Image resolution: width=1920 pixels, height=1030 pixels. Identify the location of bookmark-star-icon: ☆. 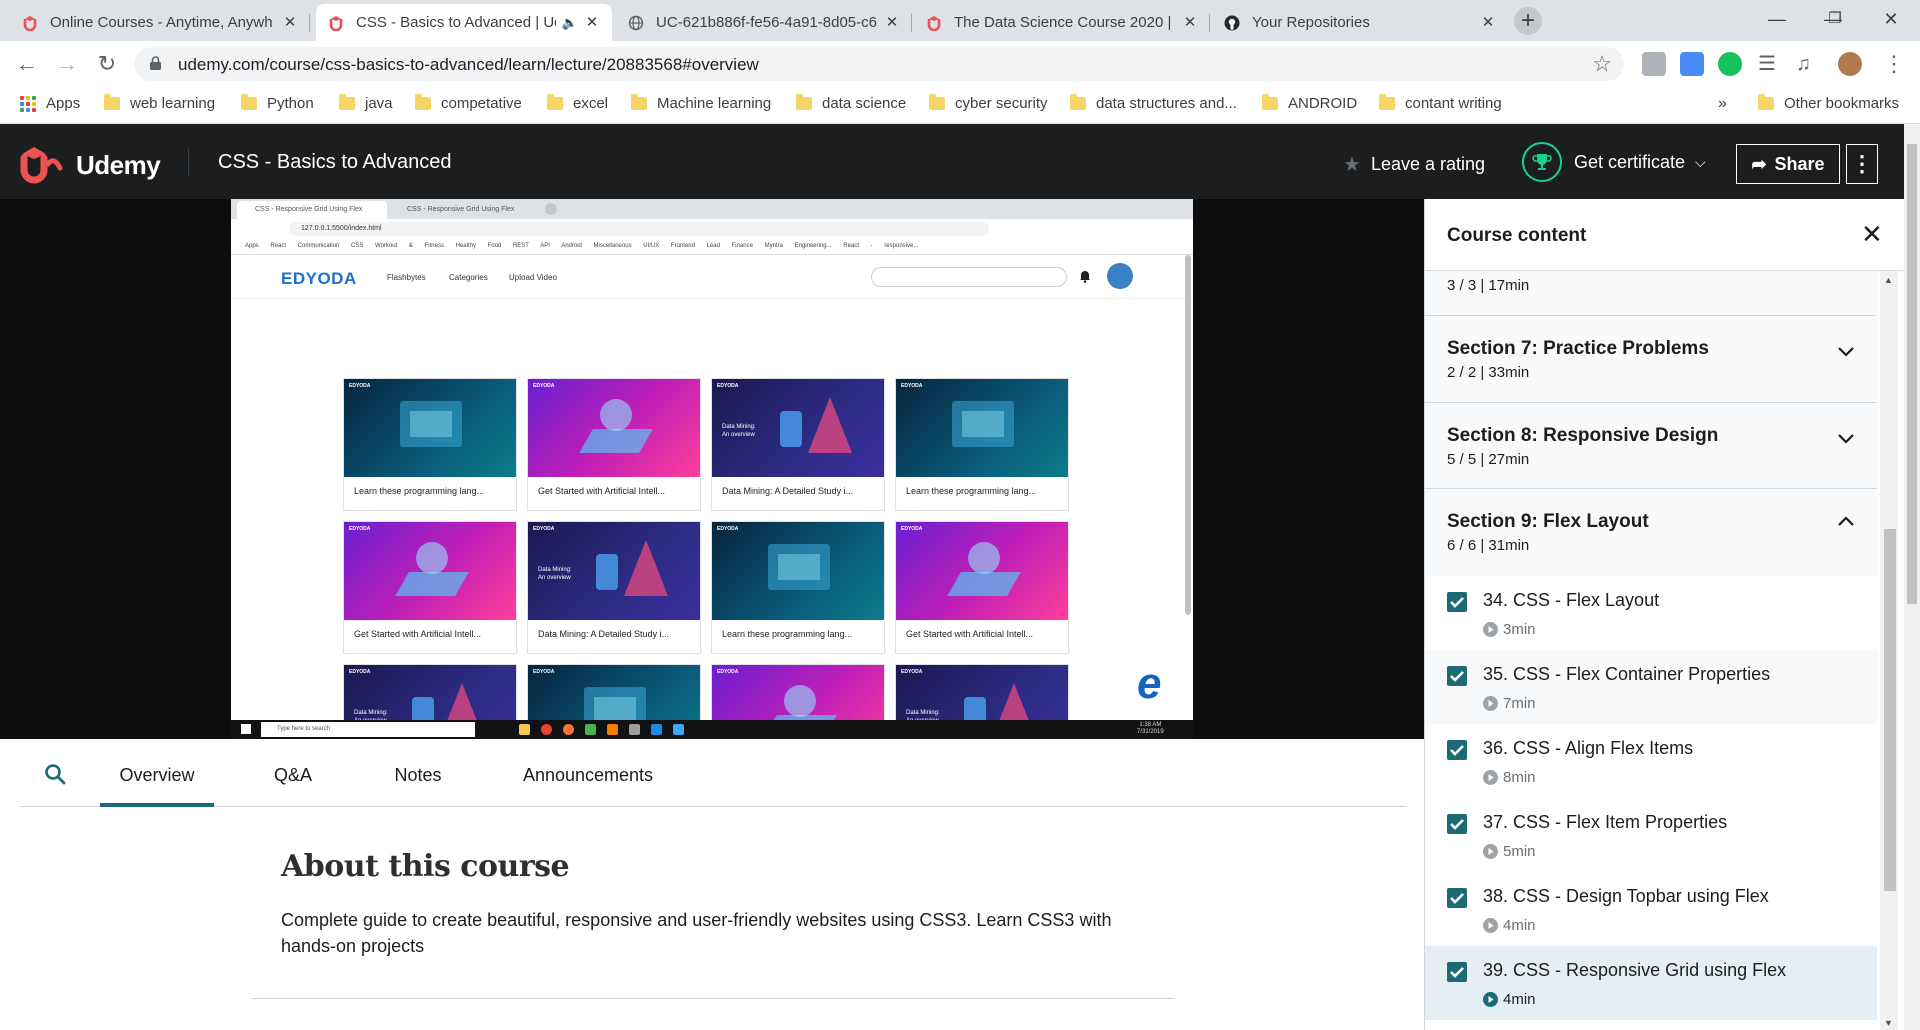
(1602, 64).